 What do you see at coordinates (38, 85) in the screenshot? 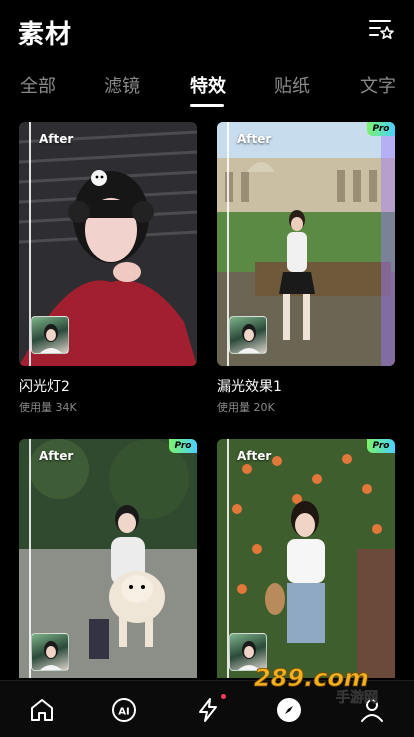
I see `tab-all: 全部` at bounding box center [38, 85].